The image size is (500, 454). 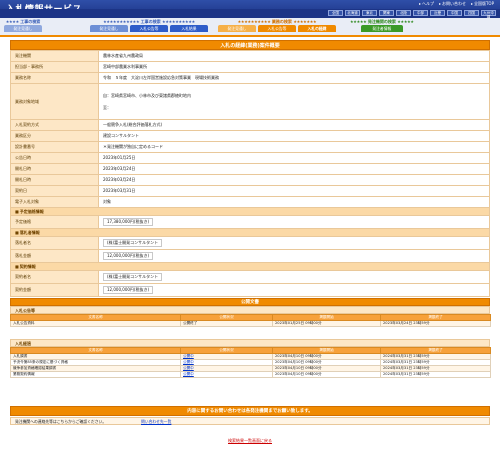 What do you see at coordinates (326, 374) in the screenshot?
I see `doc-start: 2023年04月10日 09時00分` at bounding box center [326, 374].